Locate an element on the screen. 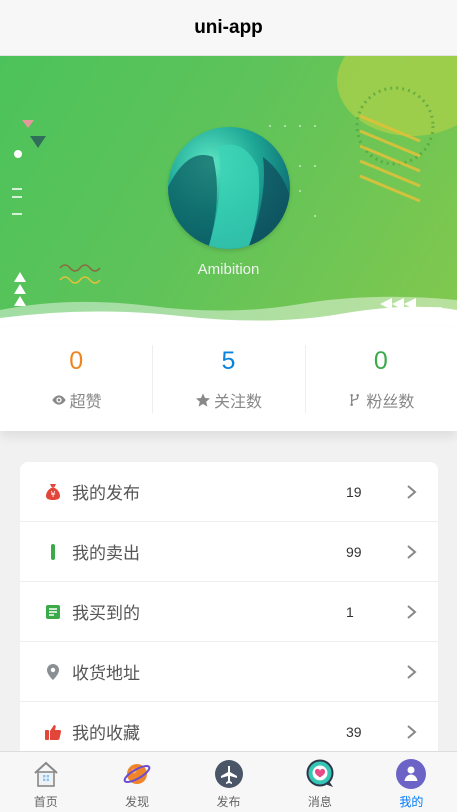 This screenshot has height=812, width=457. tab-discover: 发现 is located at coordinates (136, 782).